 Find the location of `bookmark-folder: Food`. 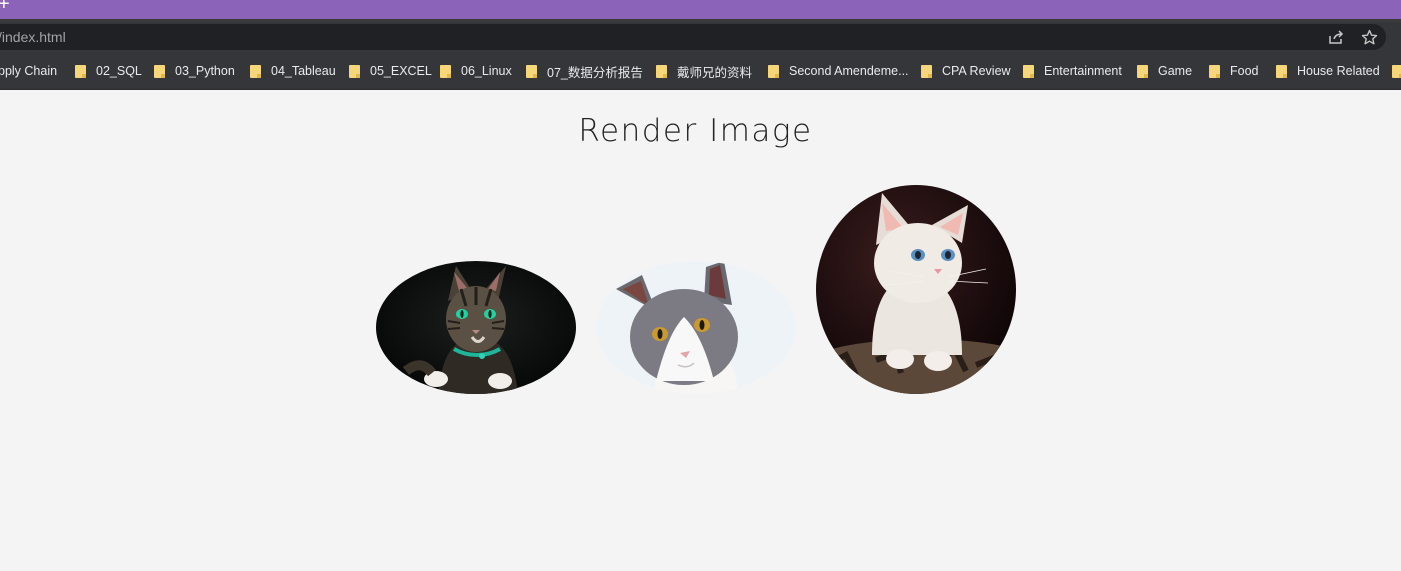

bookmark-folder: Food is located at coordinates (1234, 71).